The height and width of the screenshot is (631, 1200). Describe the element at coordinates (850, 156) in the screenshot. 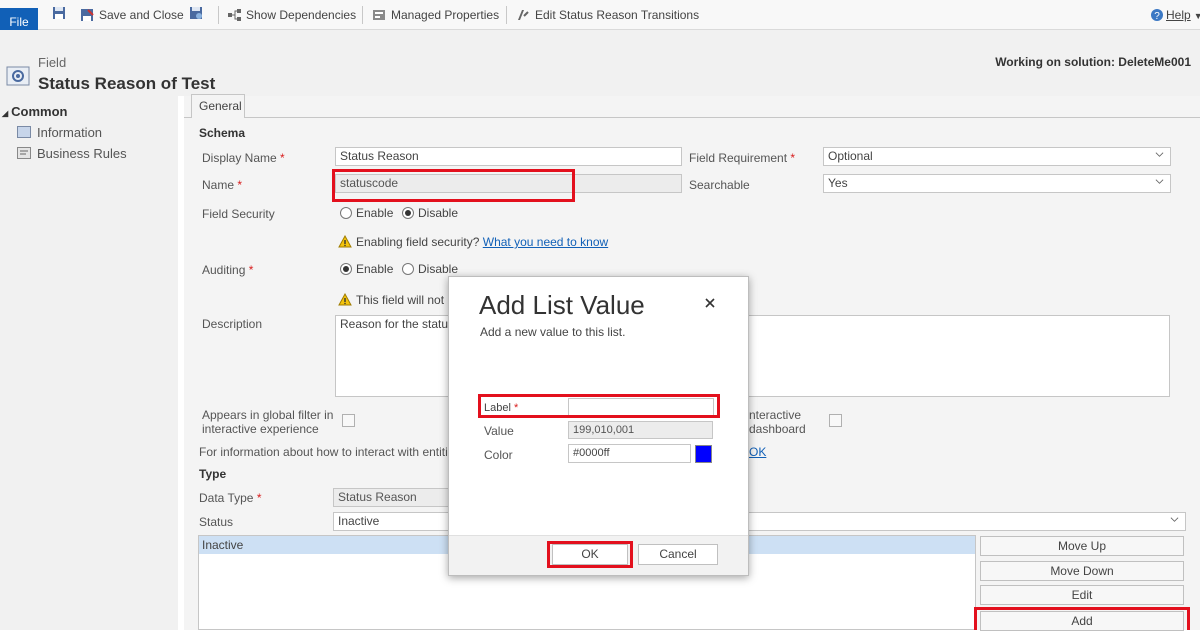

I see `field-requirement-value: Optional` at that location.